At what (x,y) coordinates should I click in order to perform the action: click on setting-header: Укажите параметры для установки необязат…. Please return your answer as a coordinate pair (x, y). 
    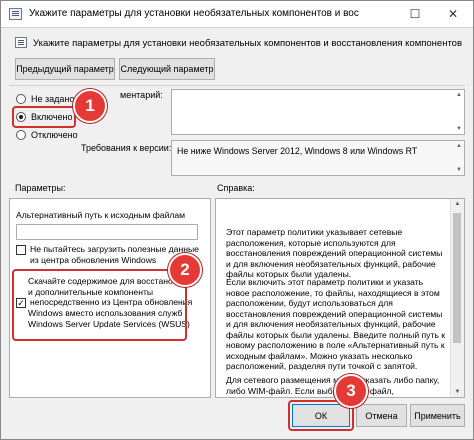
    Looking at the image, I should click on (248, 43).